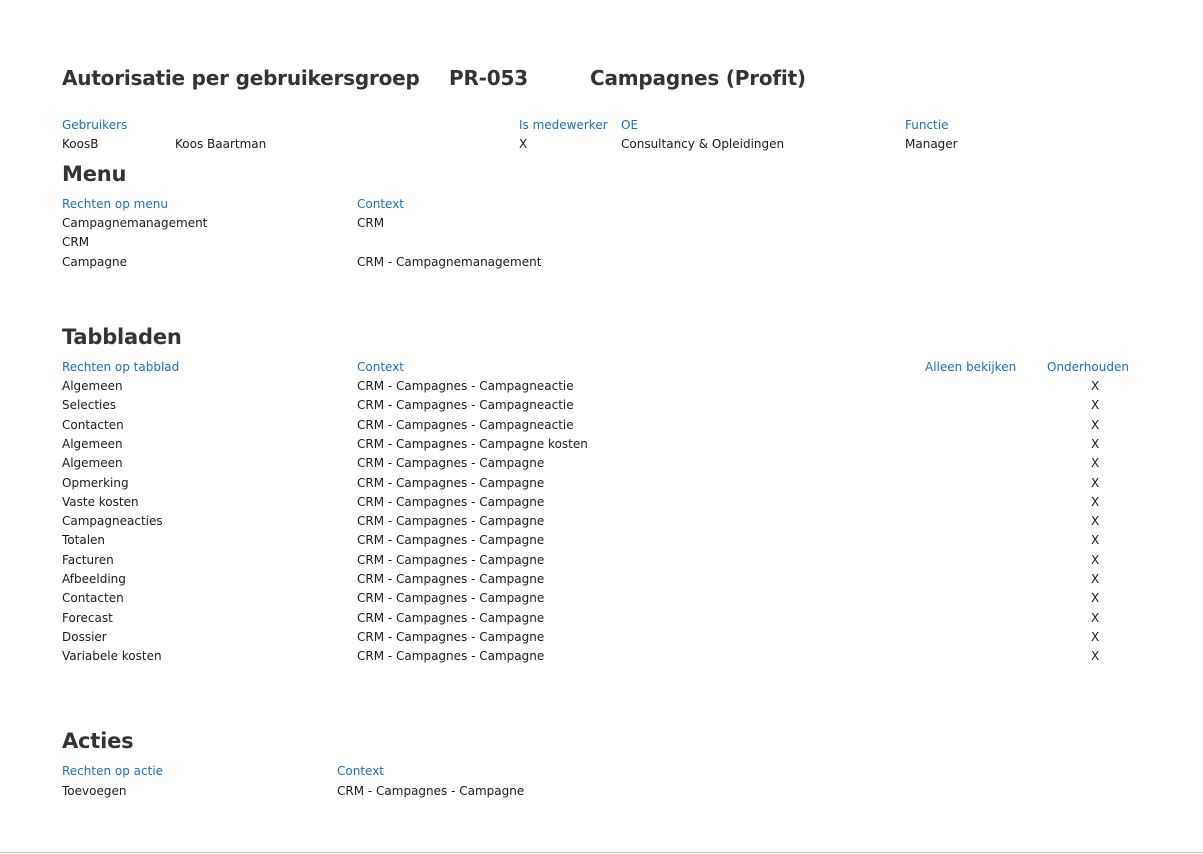 Image resolution: width=1203 pixels, height=854 pixels. Describe the element at coordinates (371, 223) in the screenshot. I see `menu-row-context: CRM` at that location.